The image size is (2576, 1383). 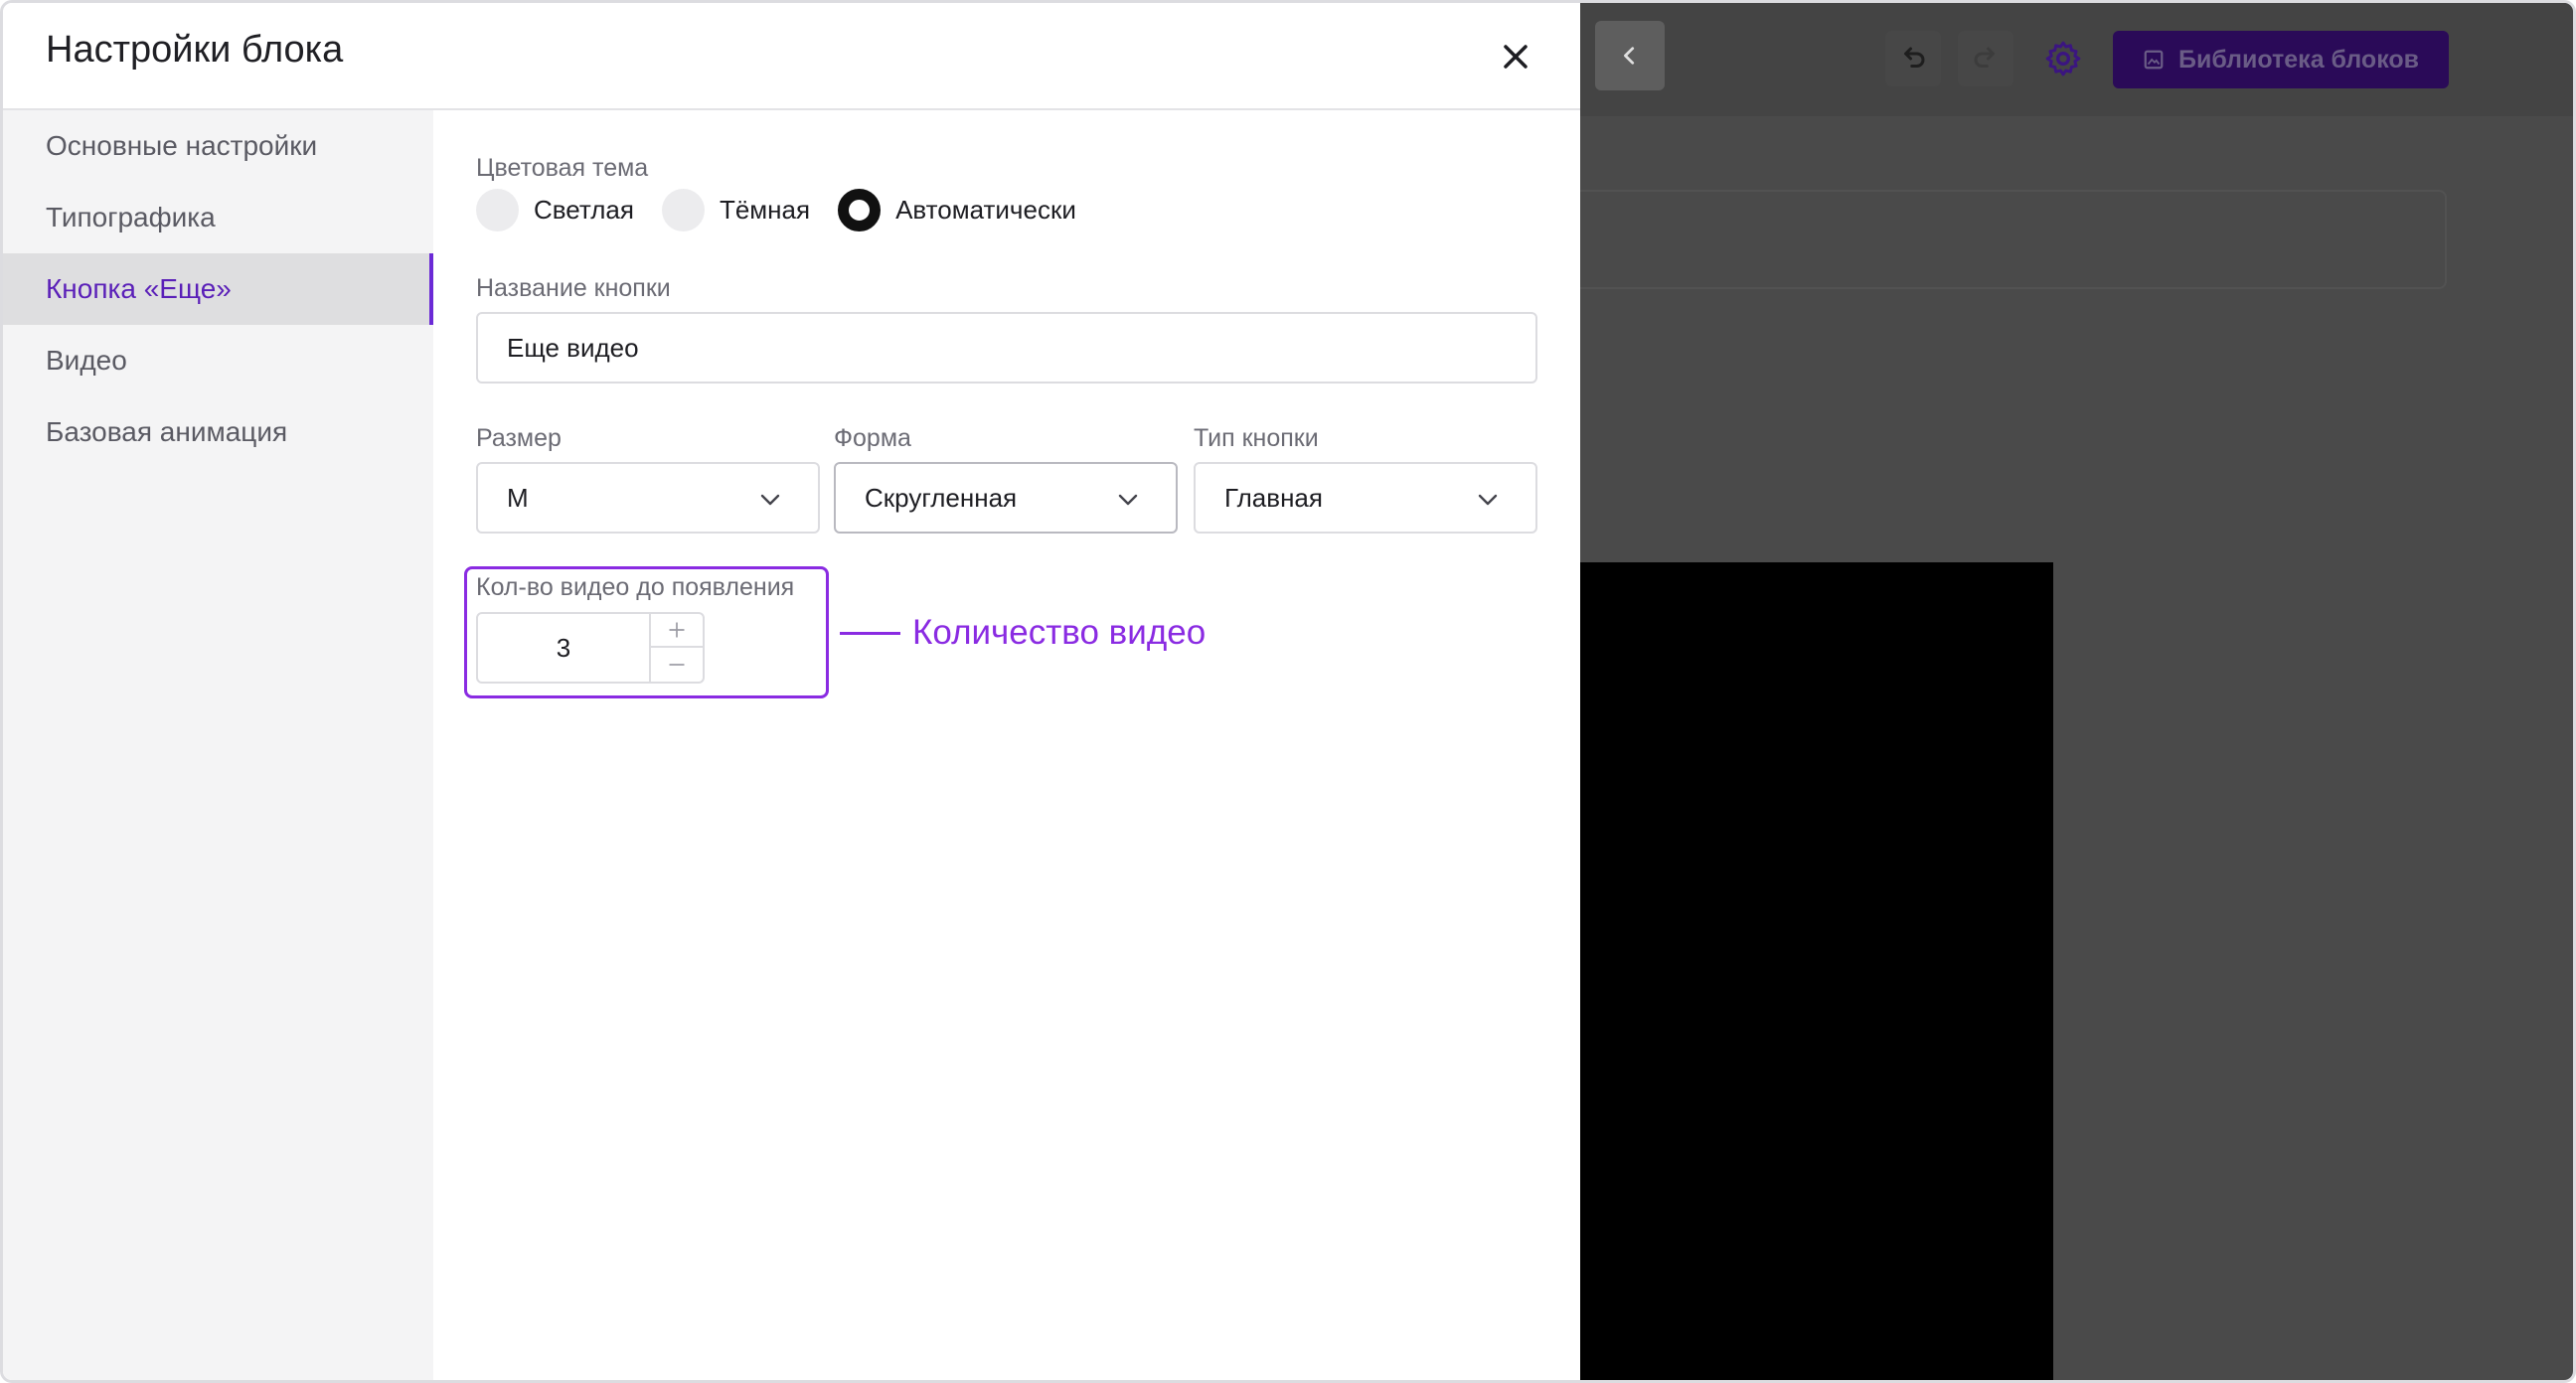 What do you see at coordinates (1256, 438) in the screenshot?
I see `button-type-label: Тип кнопки` at bounding box center [1256, 438].